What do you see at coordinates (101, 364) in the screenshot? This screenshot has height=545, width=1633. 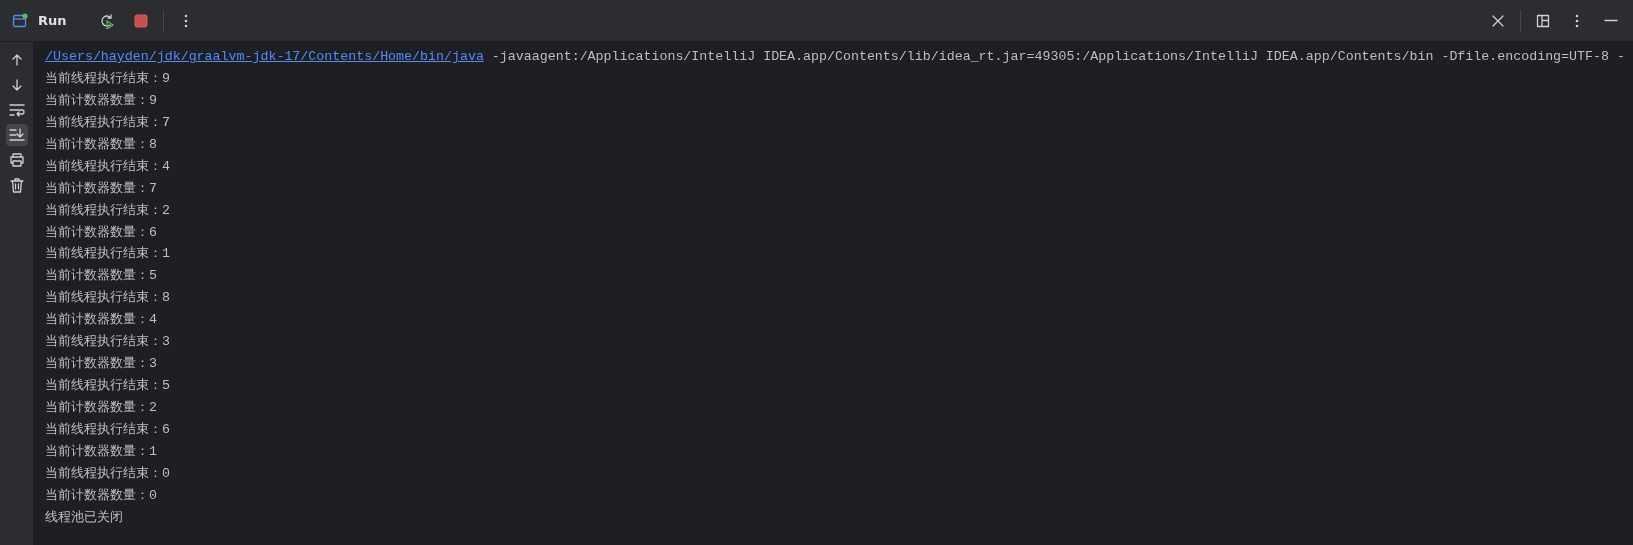 I see `console-output-line: 当前计数器数量：3` at bounding box center [101, 364].